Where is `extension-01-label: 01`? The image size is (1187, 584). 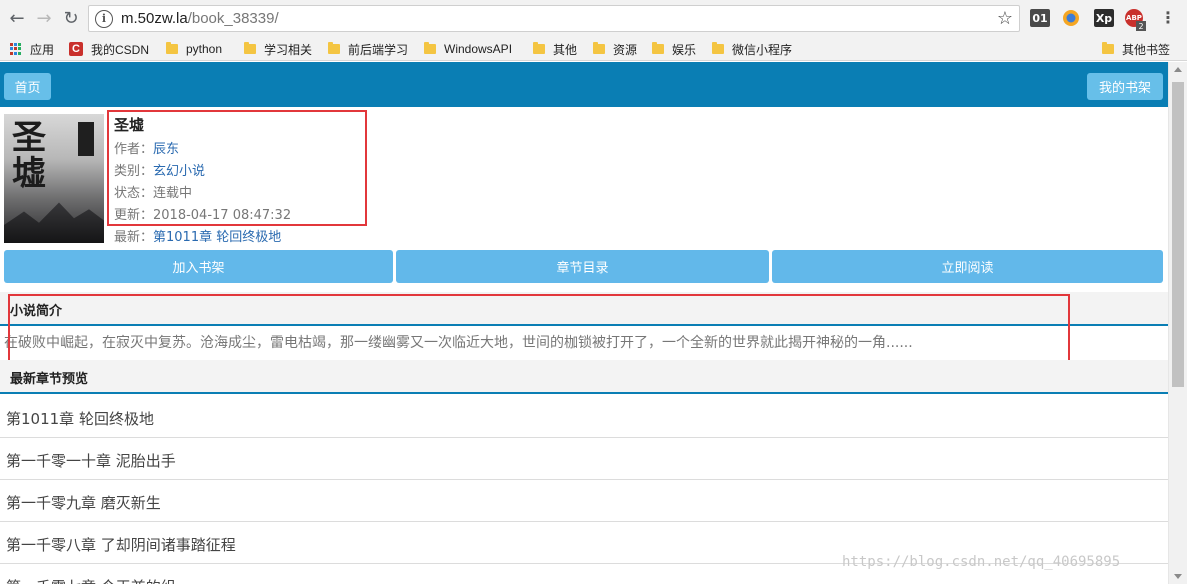 extension-01-label: 01 is located at coordinates (1040, 18).